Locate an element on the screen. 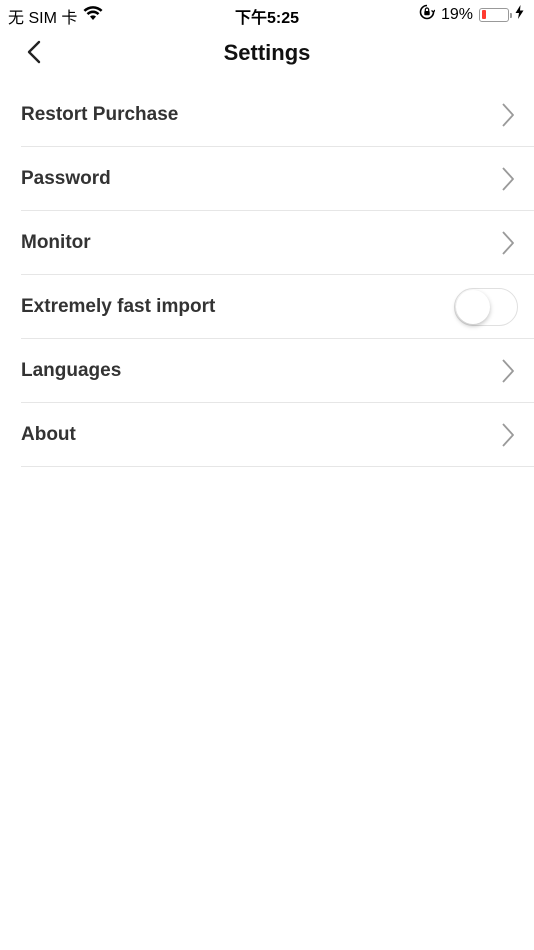  orientation-lock-icon is located at coordinates (427, 14).